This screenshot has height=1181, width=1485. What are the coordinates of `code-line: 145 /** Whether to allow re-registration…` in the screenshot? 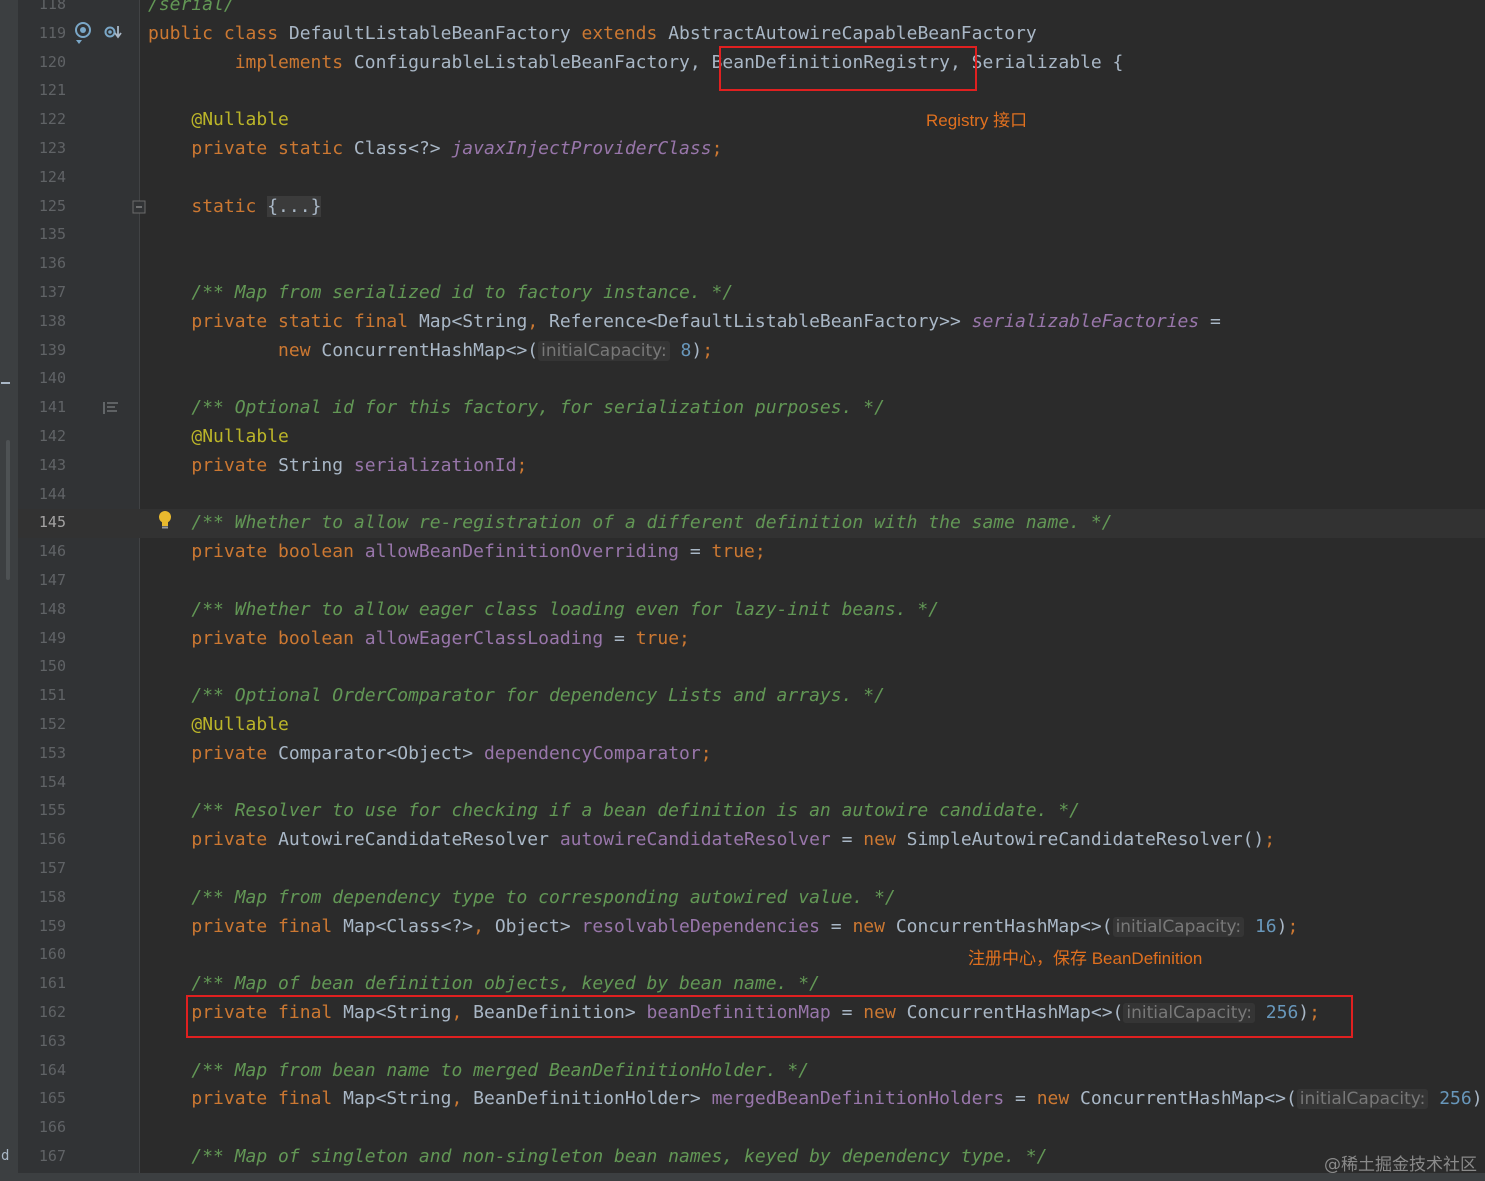 It's located at (742, 522).